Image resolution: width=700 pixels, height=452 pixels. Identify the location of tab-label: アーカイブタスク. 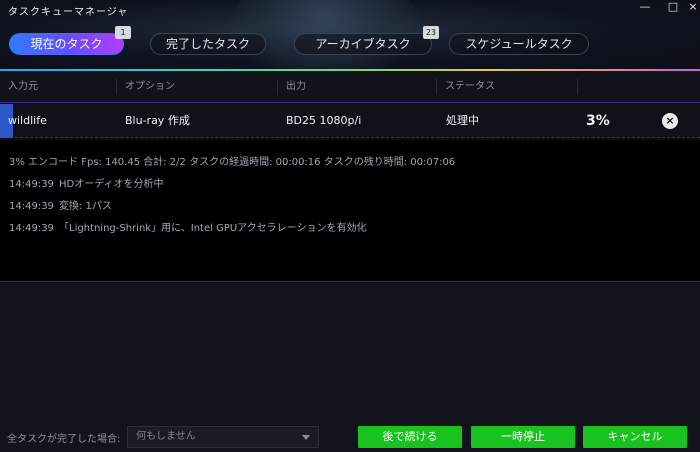
(363, 44).